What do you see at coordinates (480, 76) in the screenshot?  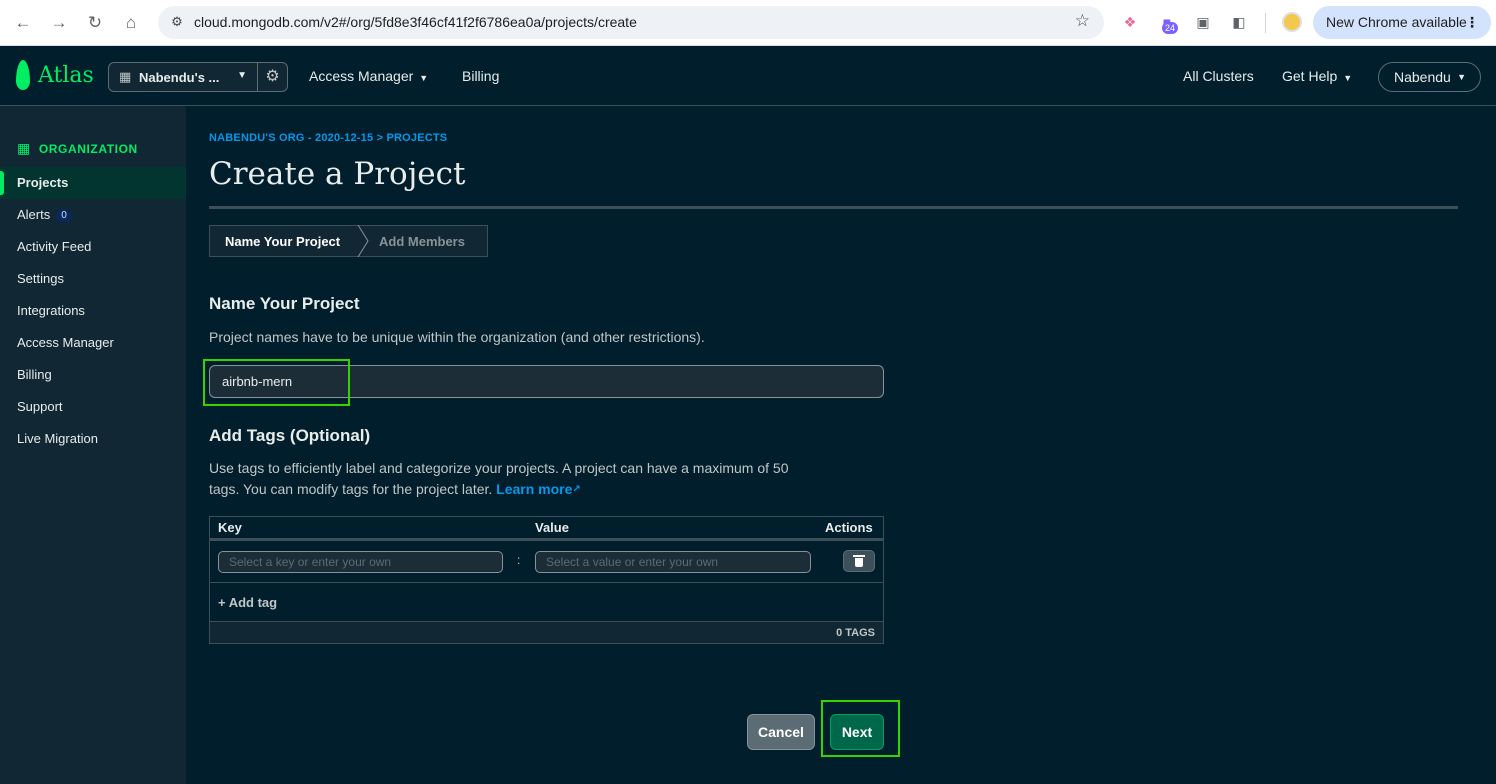 I see `billing-link: Billing` at bounding box center [480, 76].